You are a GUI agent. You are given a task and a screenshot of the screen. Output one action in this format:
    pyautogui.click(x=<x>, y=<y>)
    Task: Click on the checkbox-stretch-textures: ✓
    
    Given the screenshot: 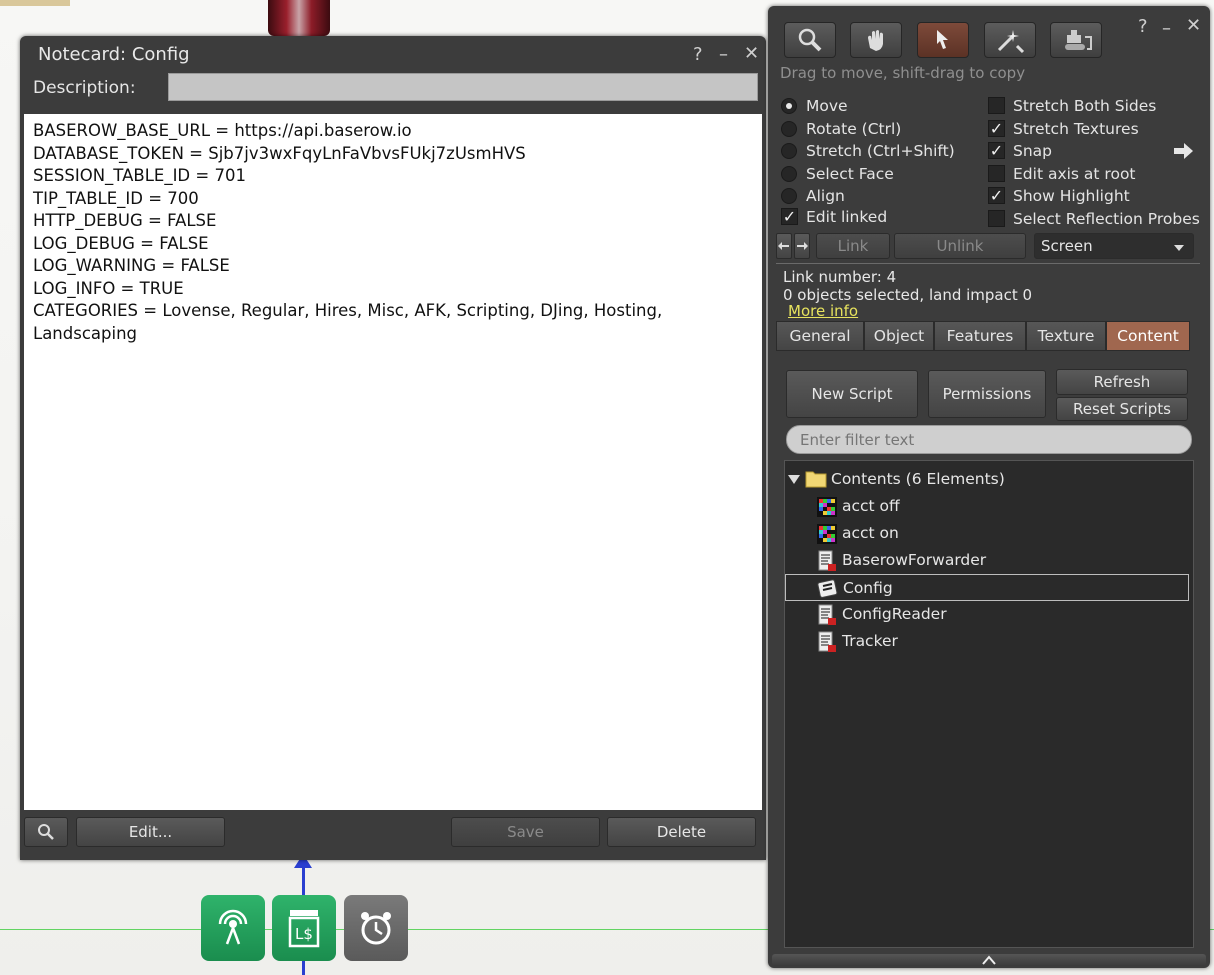 What is the action you would take?
    pyautogui.click(x=996, y=128)
    